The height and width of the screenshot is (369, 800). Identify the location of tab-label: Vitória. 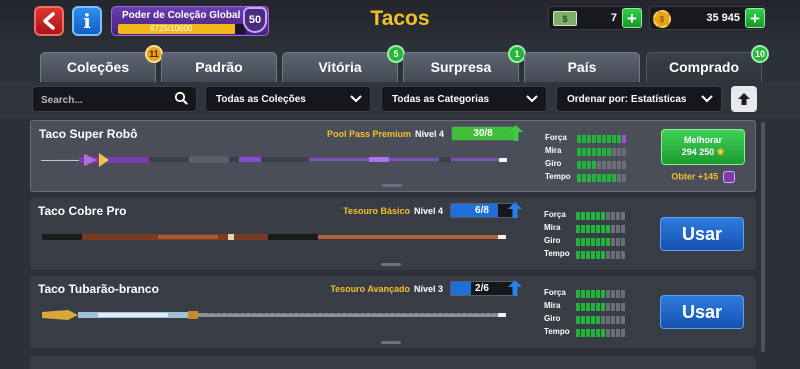
(340, 67).